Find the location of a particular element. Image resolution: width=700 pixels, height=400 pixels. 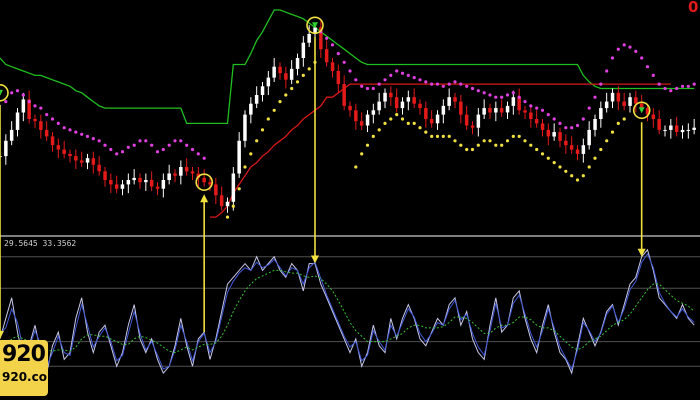

logo-number: 920 is located at coordinates (24, 354).